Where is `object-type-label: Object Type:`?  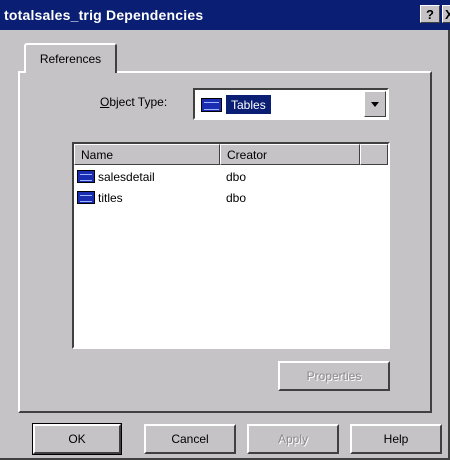 object-type-label: Object Type: is located at coordinates (133, 102).